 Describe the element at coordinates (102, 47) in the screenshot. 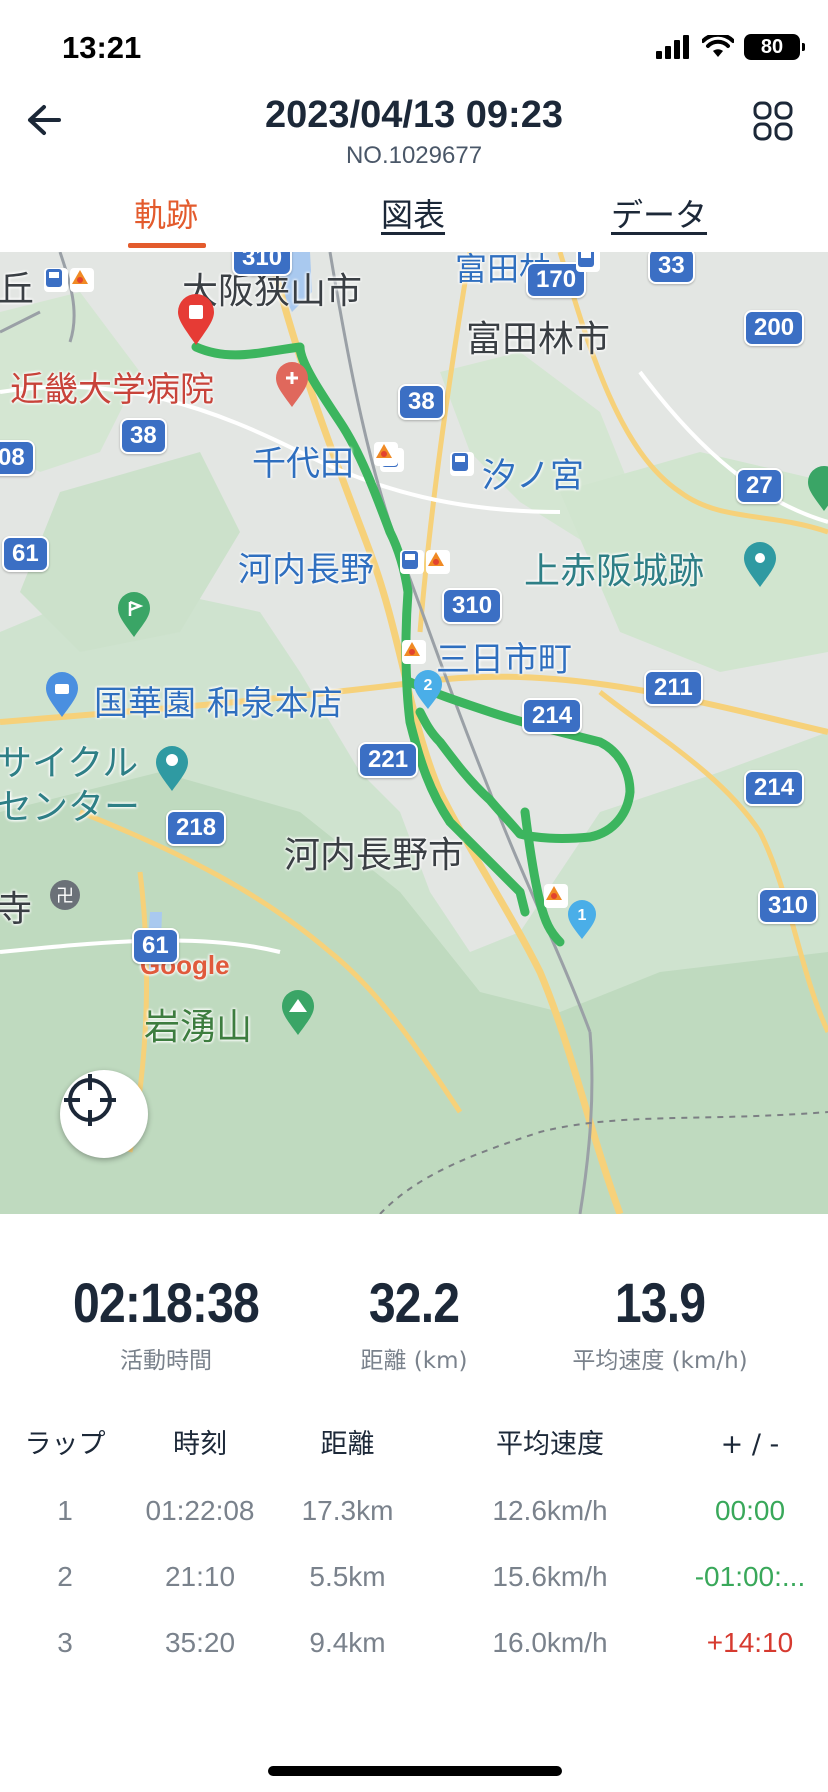

I see `status-time: 13:21` at that location.